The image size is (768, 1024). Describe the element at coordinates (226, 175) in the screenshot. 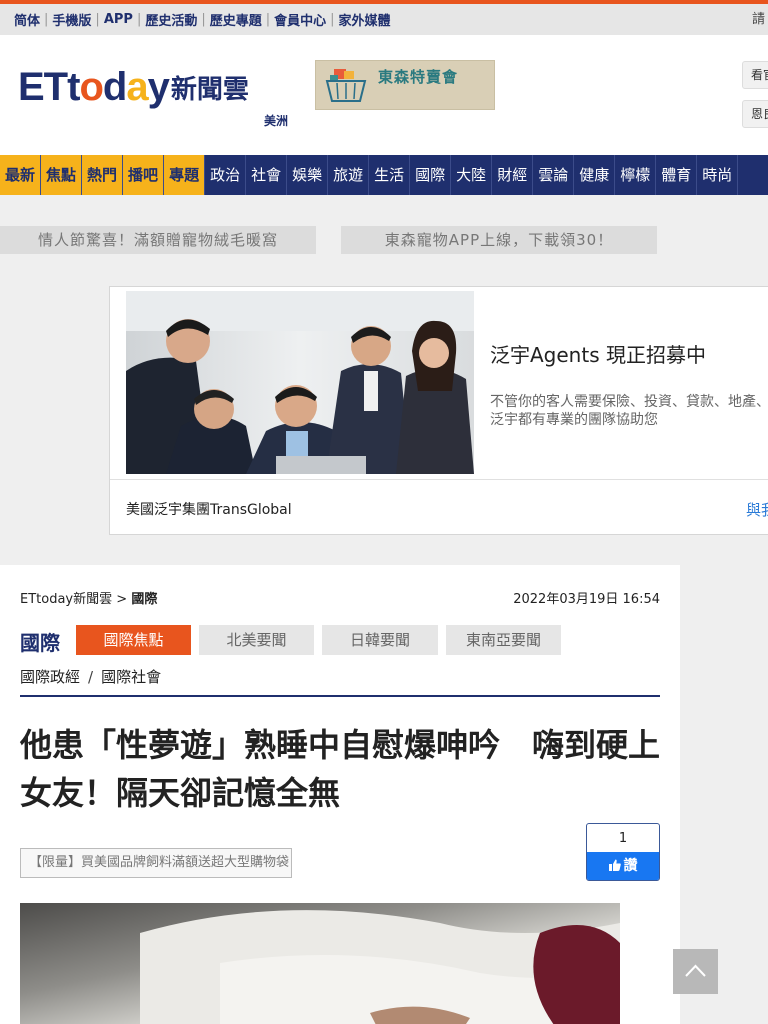

I see `nav-item-politics: 政治` at that location.